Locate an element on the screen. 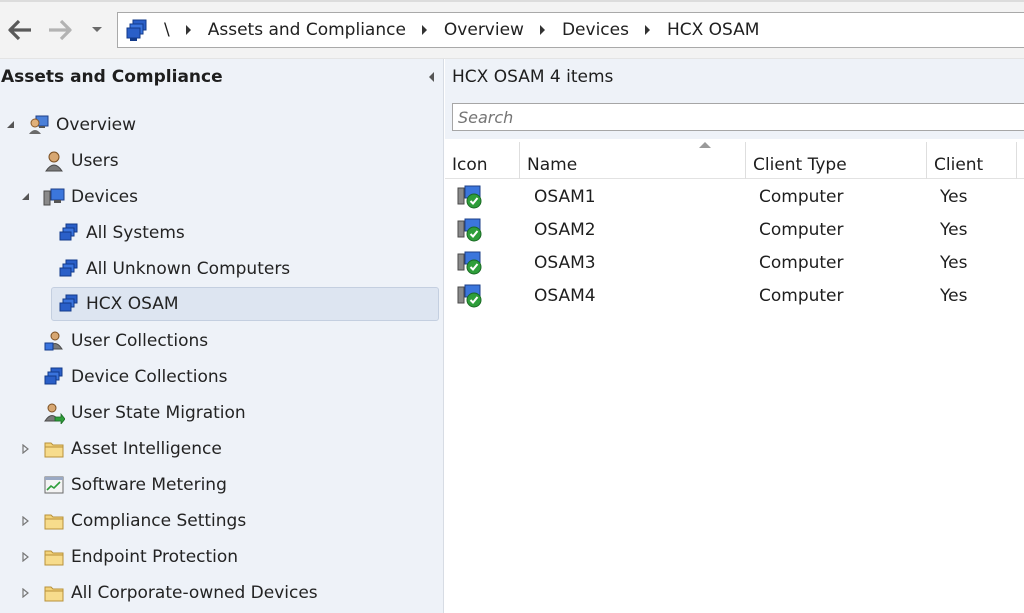 The height and width of the screenshot is (613, 1024). tree-item-compliance-settings: Compliance Settings is located at coordinates (144, 521).